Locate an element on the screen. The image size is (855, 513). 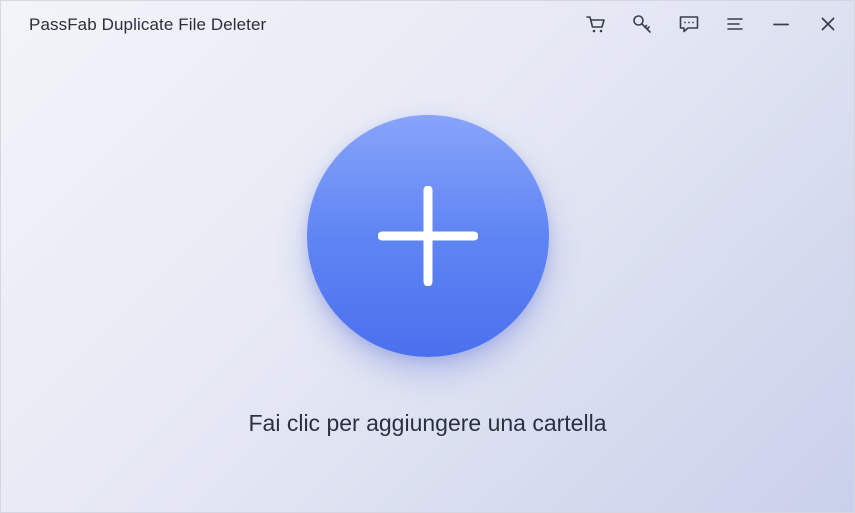
close-button is located at coordinates (828, 24).